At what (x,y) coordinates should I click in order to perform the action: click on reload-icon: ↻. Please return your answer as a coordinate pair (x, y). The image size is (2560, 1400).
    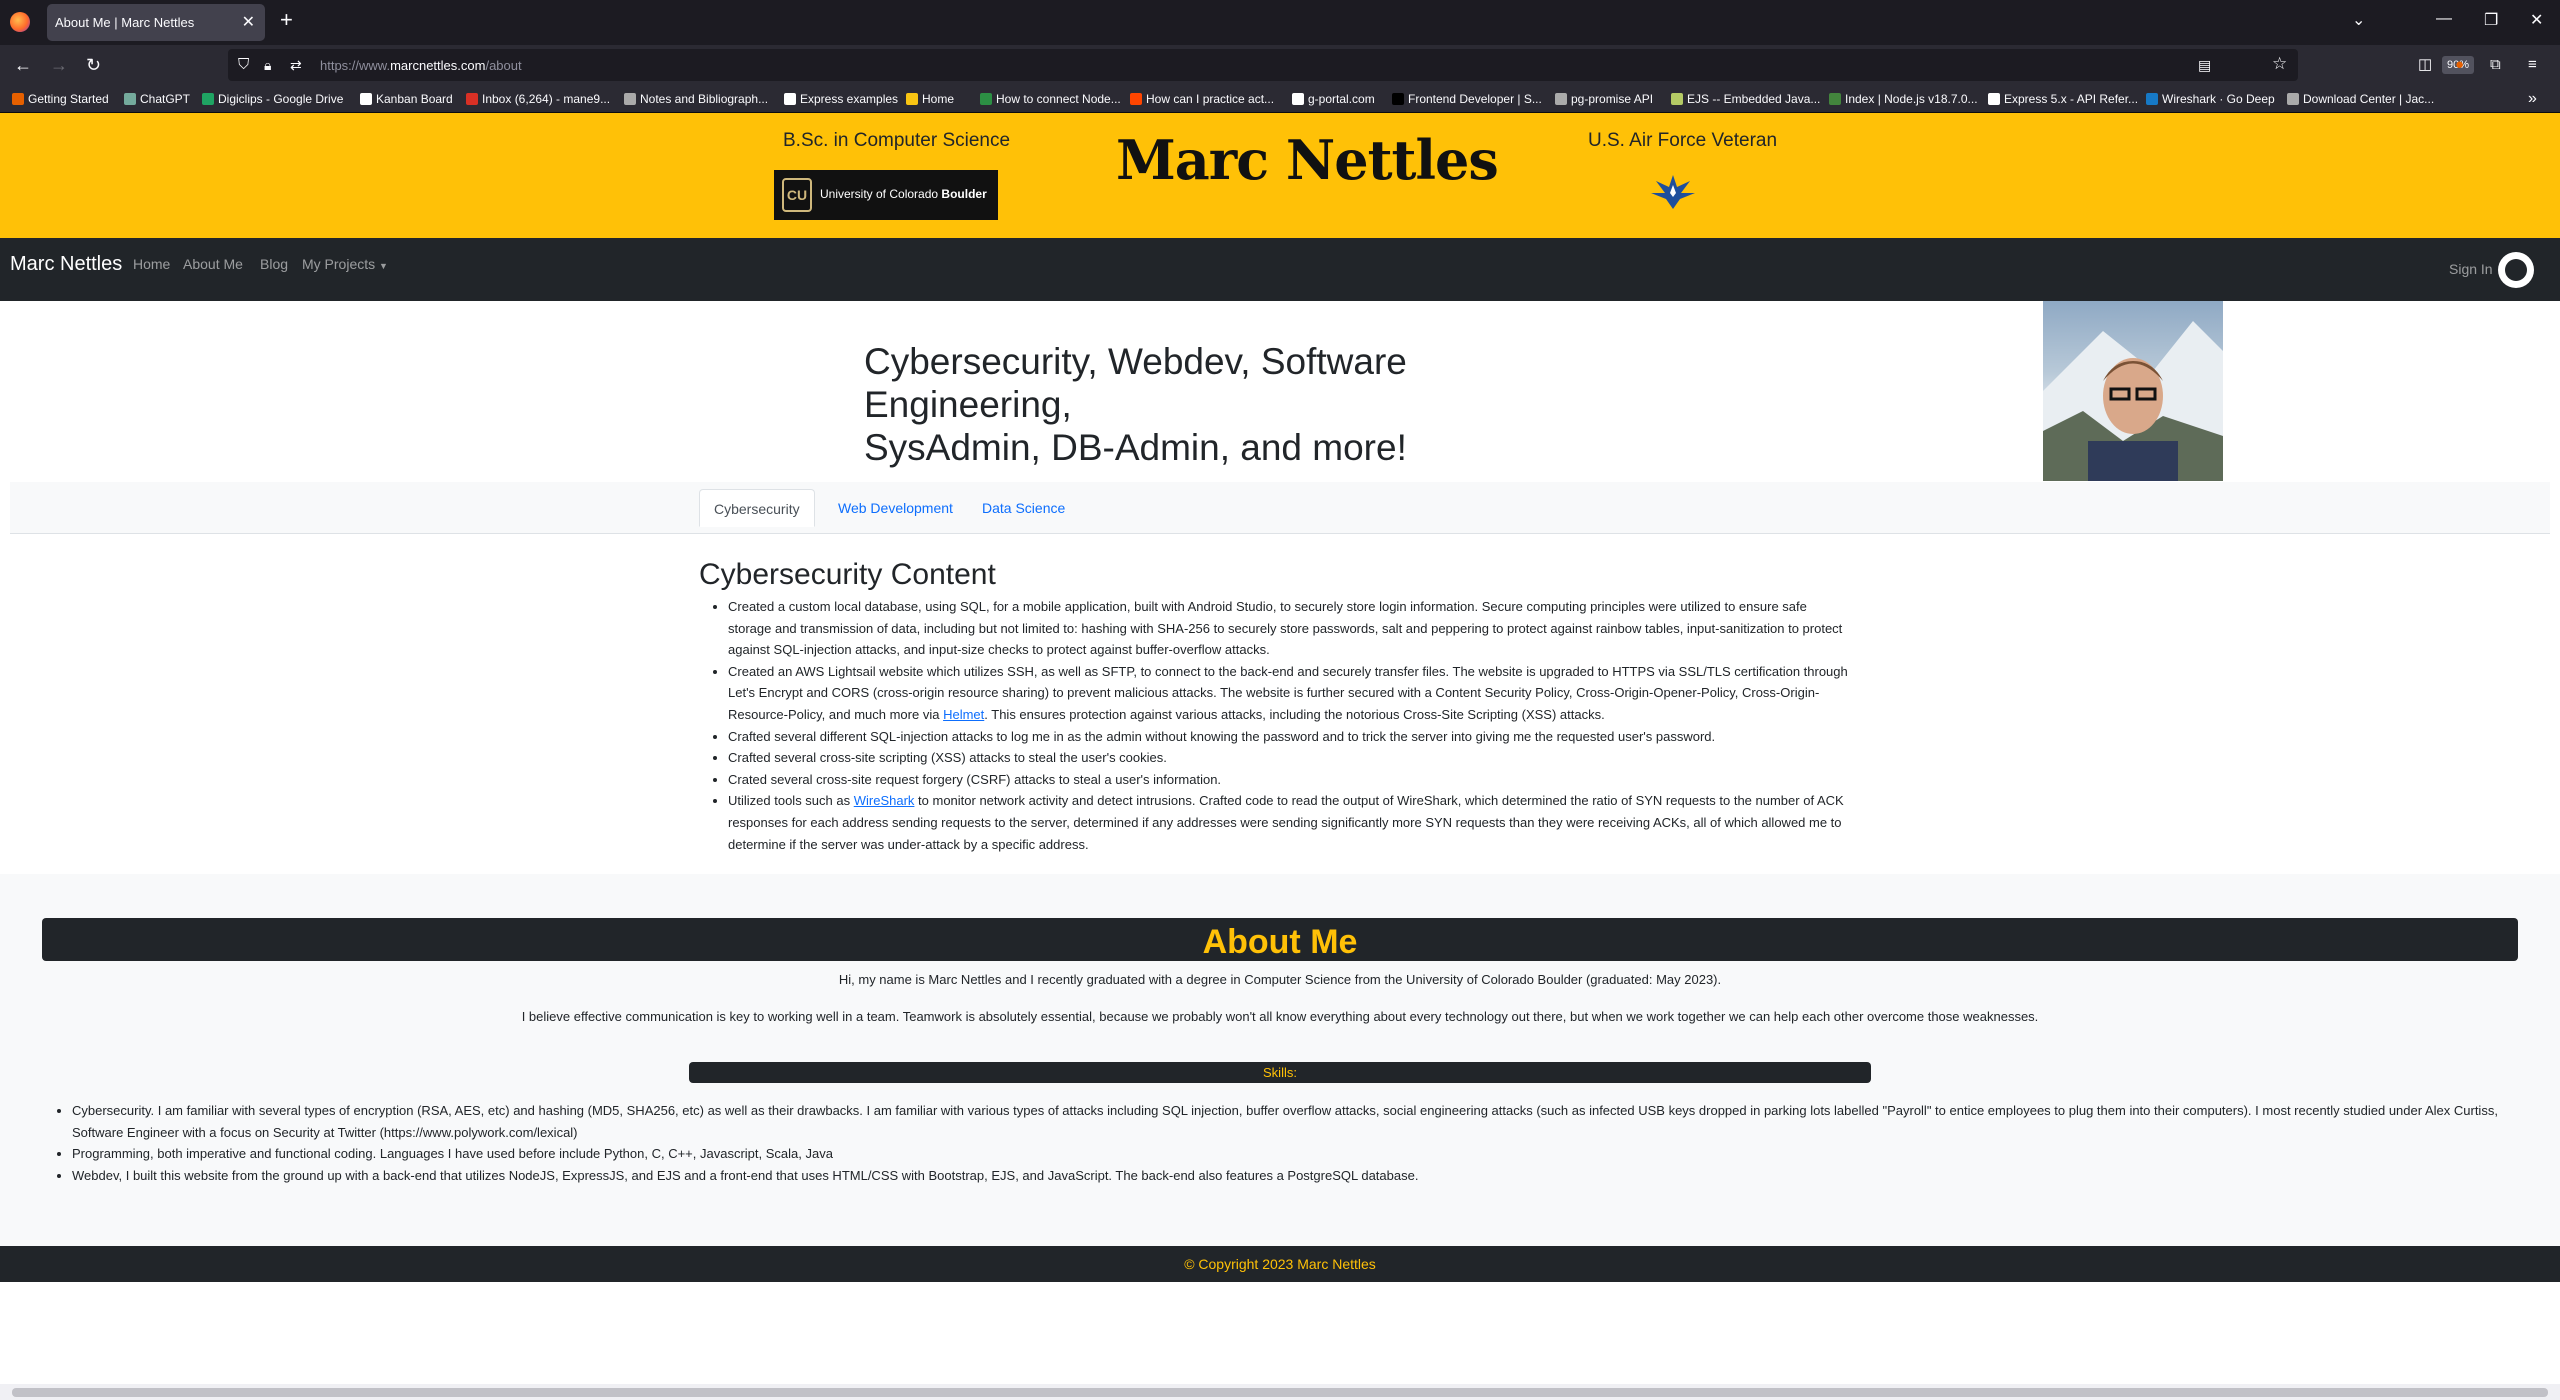
    Looking at the image, I should click on (93, 65).